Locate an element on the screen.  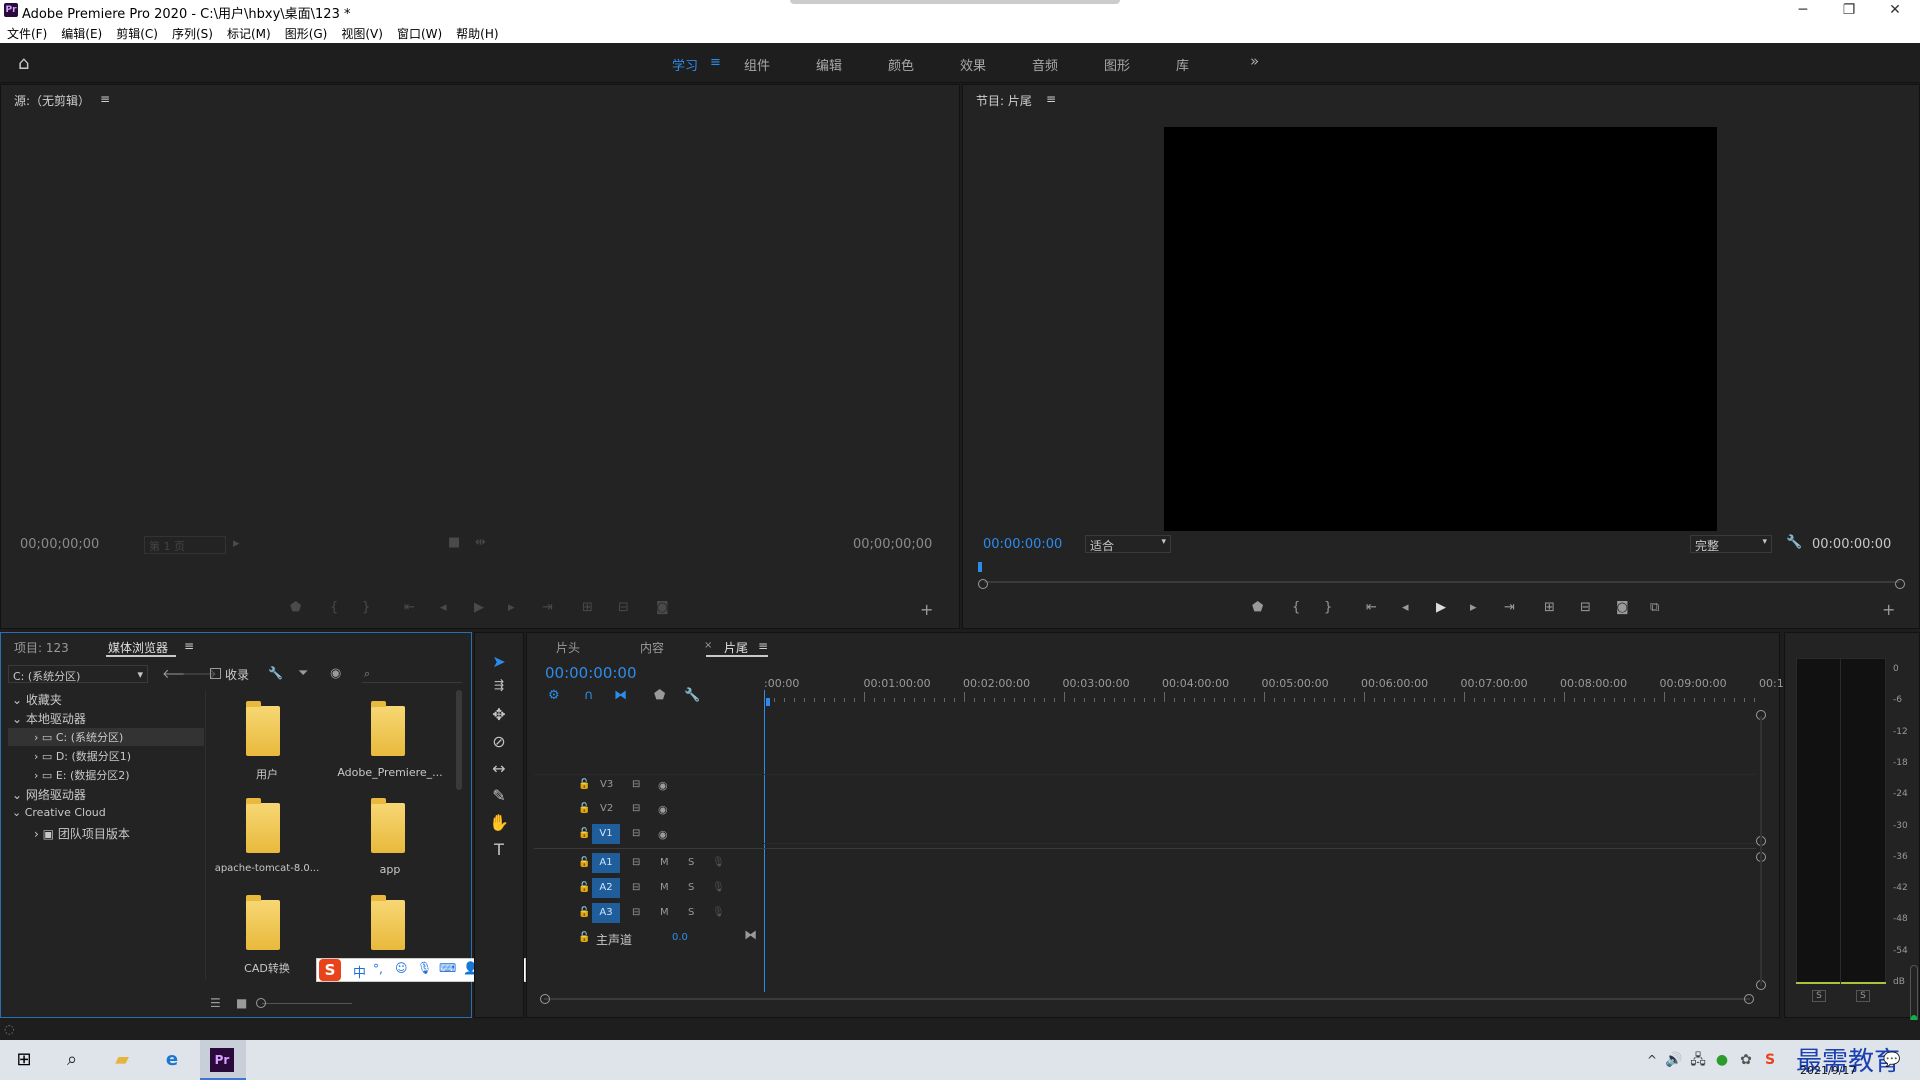
source-settings-icon: ■ is located at coordinates (454, 542).